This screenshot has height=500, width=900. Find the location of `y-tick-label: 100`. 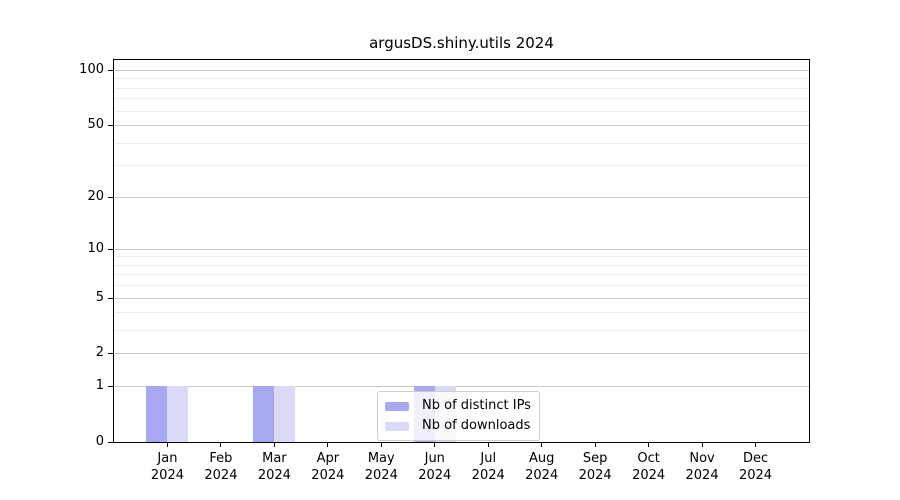

y-tick-label: 100 is located at coordinates (91, 69).